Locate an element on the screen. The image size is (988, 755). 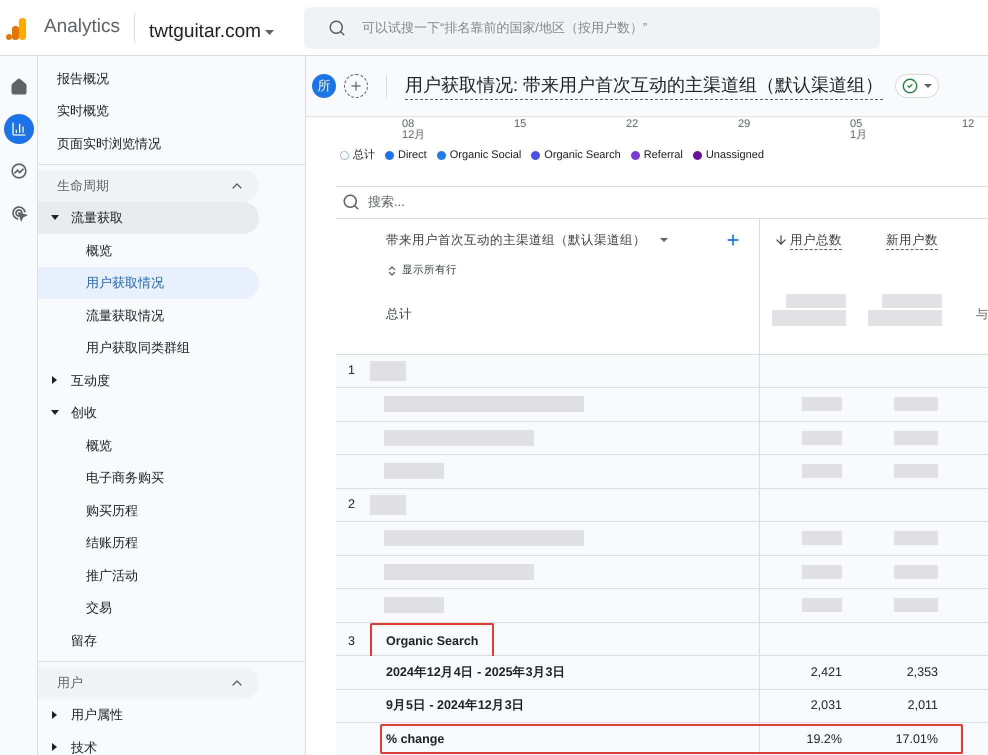
legend-label: Unassigned is located at coordinates (735, 155).